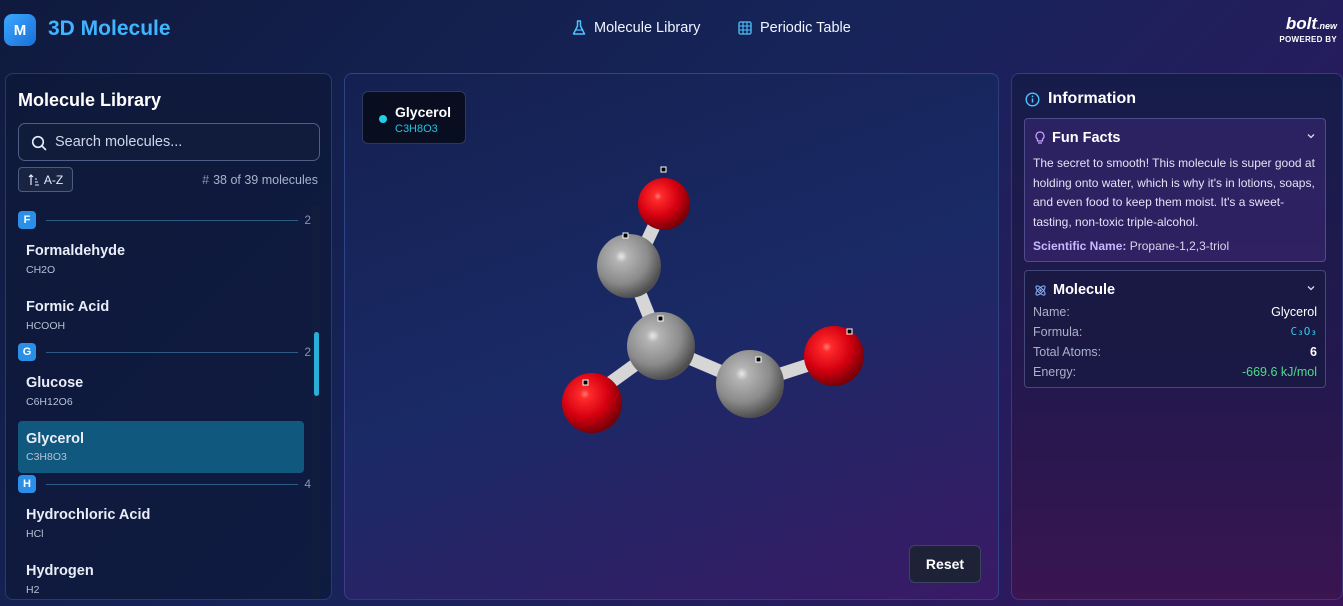 This screenshot has width=1343, height=606. What do you see at coordinates (27, 220) in the screenshot?
I see `letter-badge: F` at bounding box center [27, 220].